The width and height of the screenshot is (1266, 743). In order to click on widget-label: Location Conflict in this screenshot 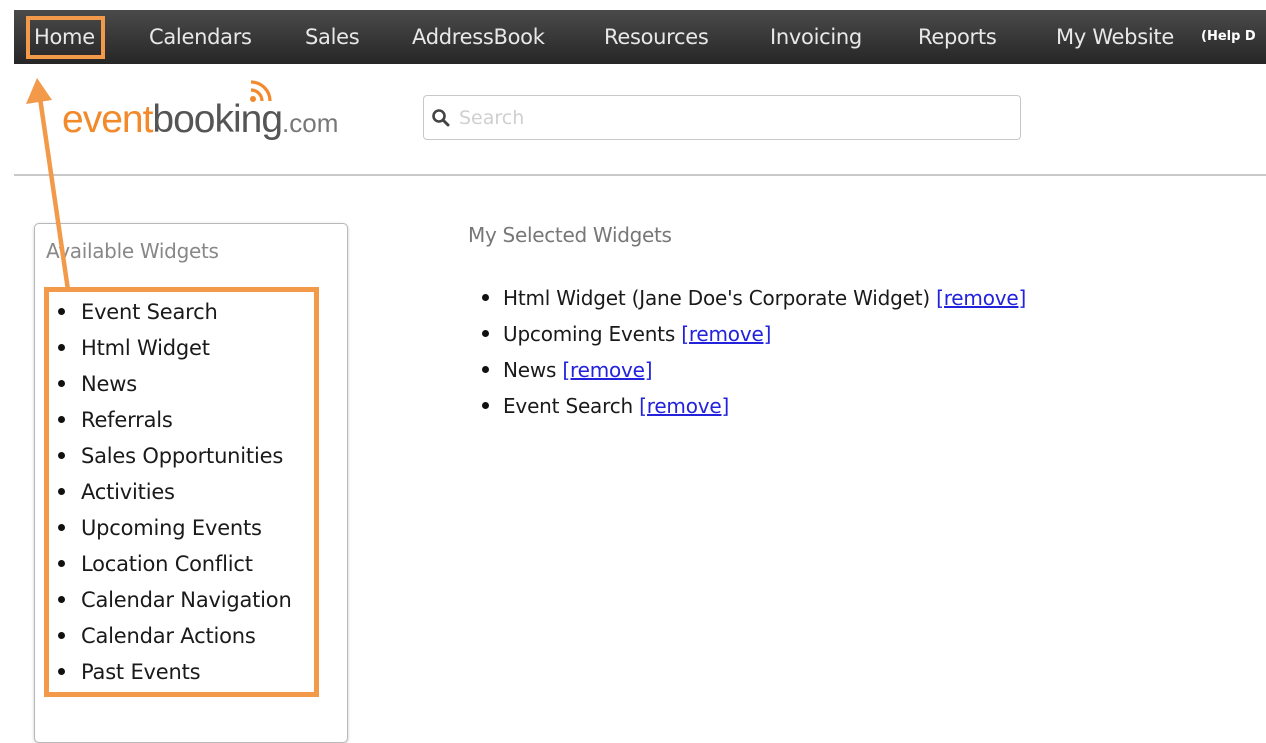, I will do `click(167, 564)`.